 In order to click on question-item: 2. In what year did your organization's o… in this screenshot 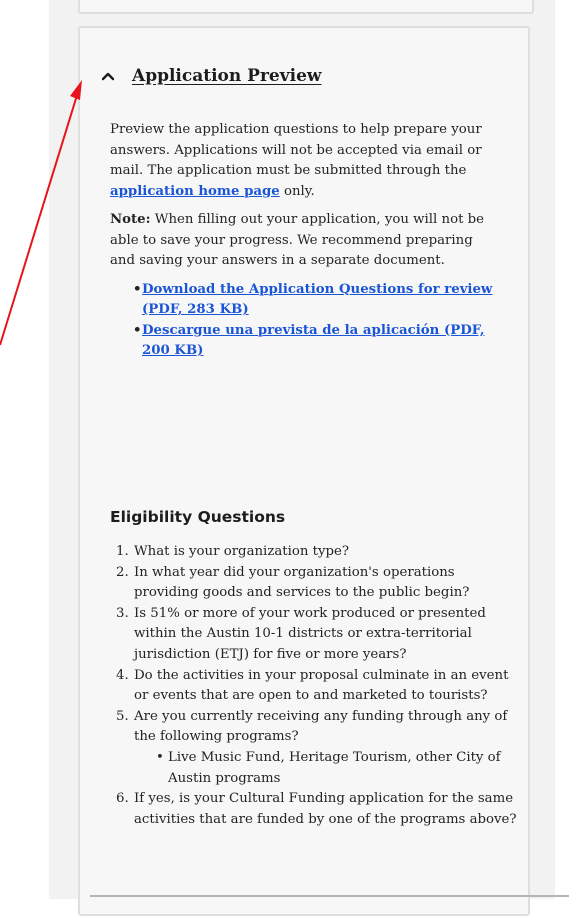, I will do `click(293, 582)`.